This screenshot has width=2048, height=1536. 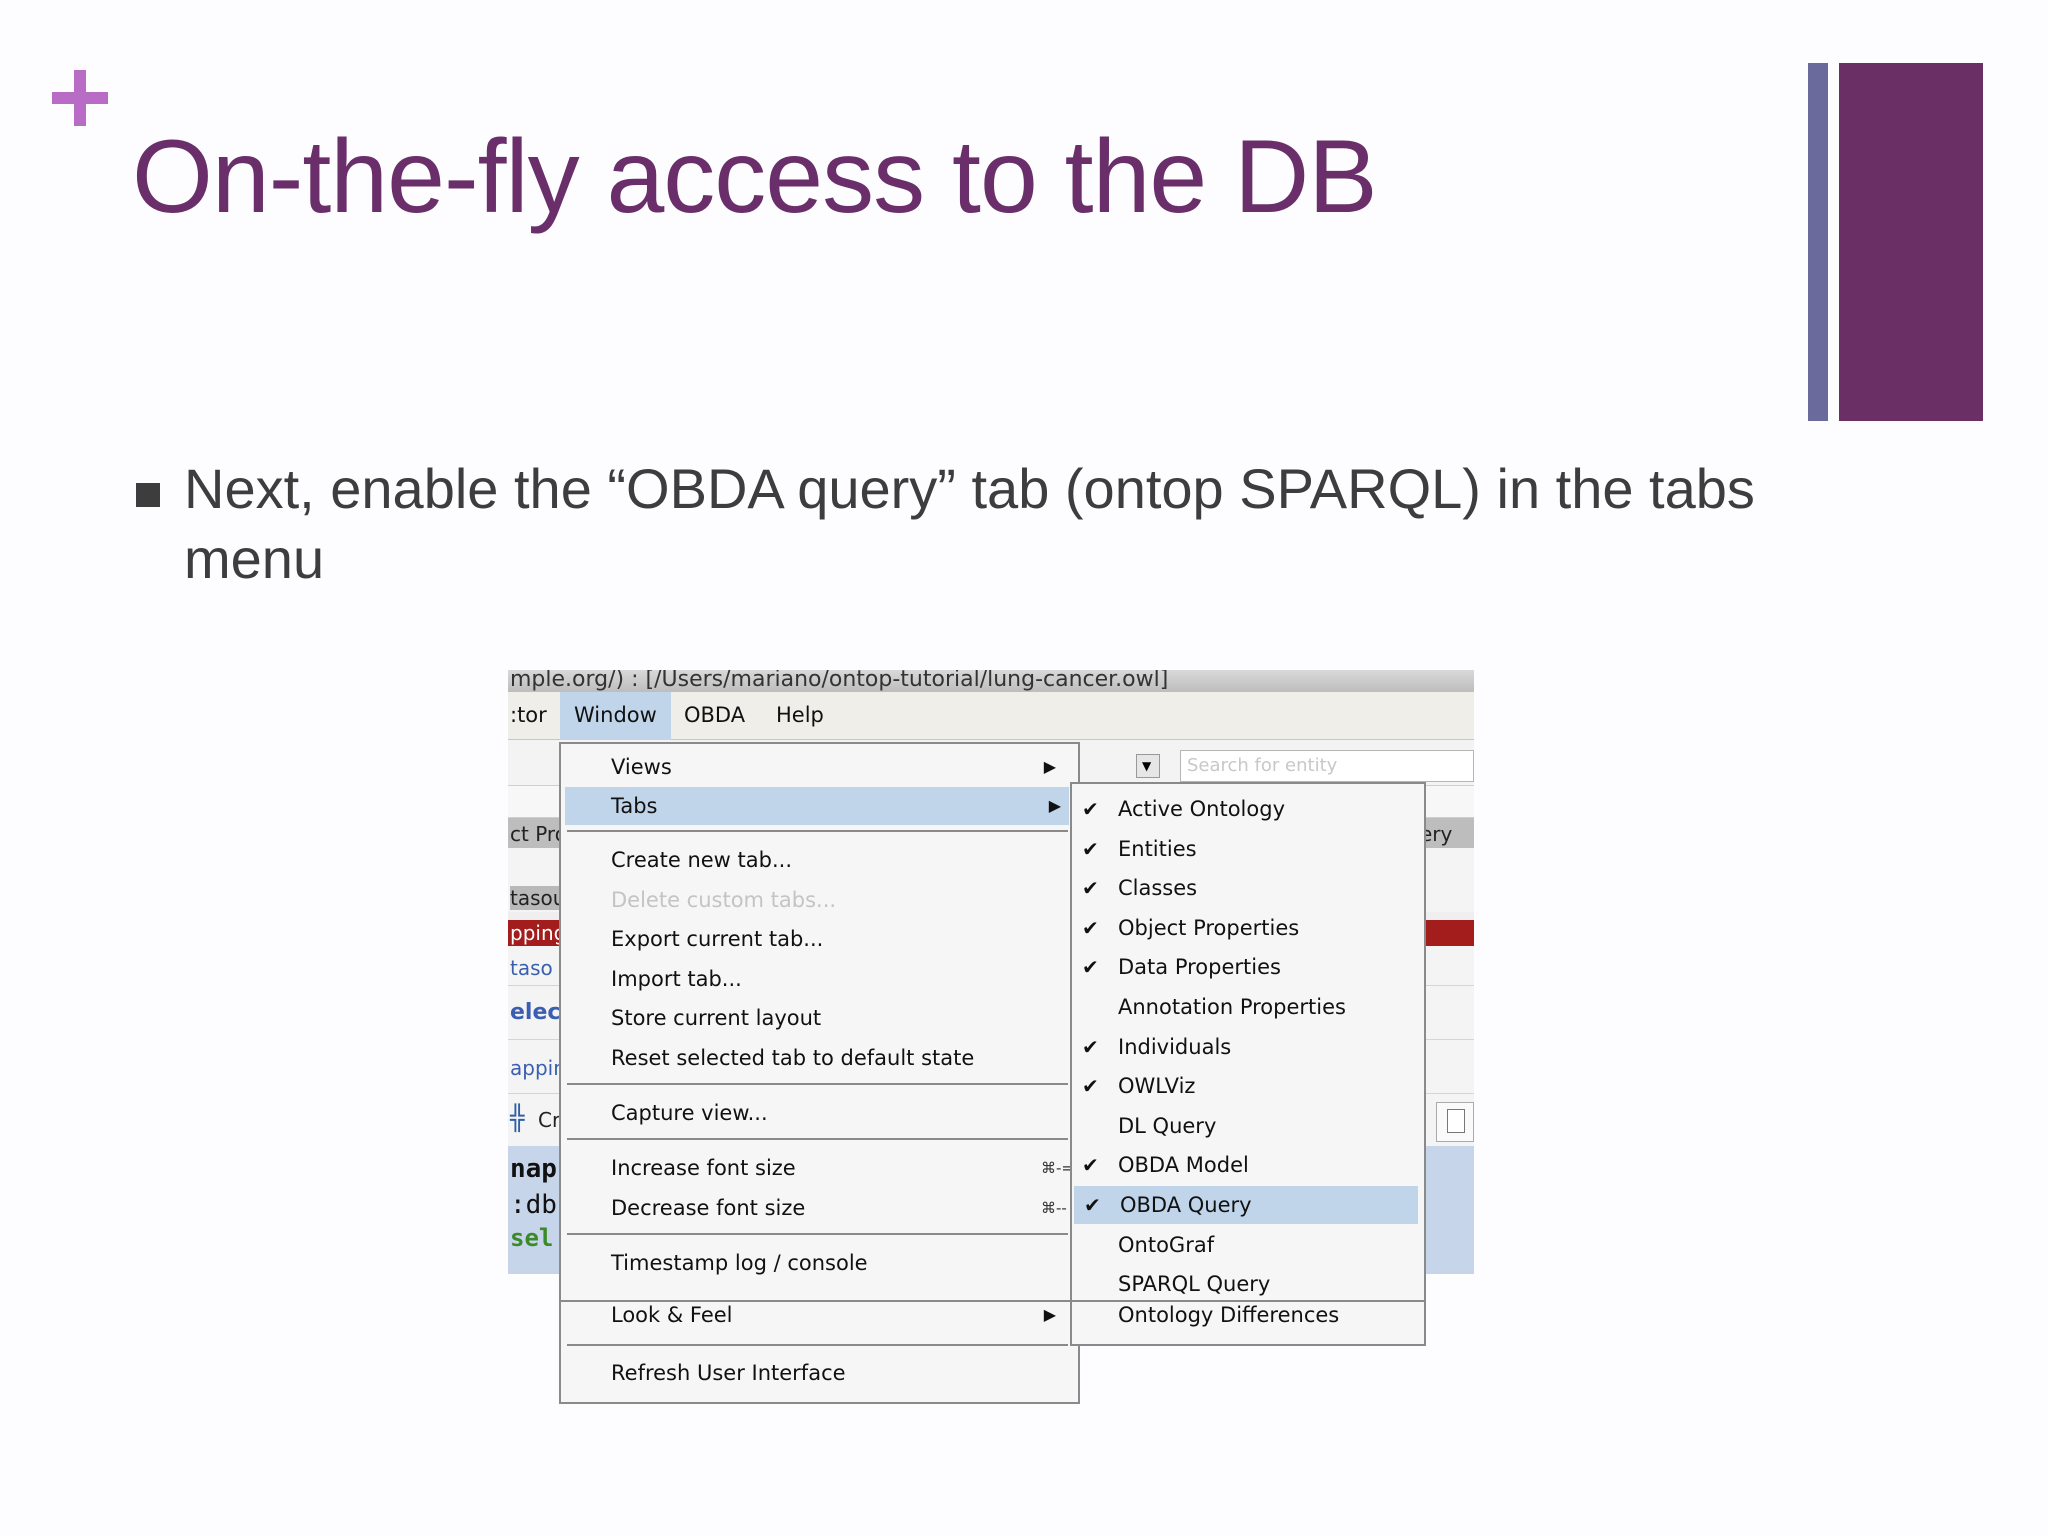 I want to click on menu-item-increase-font-size: Increase font size ⌘-=, so click(x=819, y=1168).